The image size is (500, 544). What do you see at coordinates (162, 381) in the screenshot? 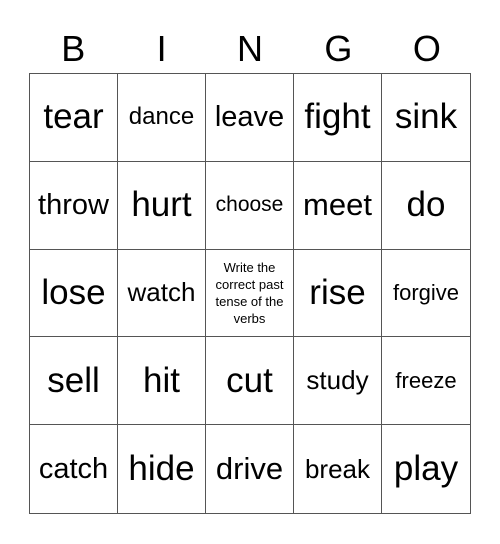
I see `bingo-cell: hit` at bounding box center [162, 381].